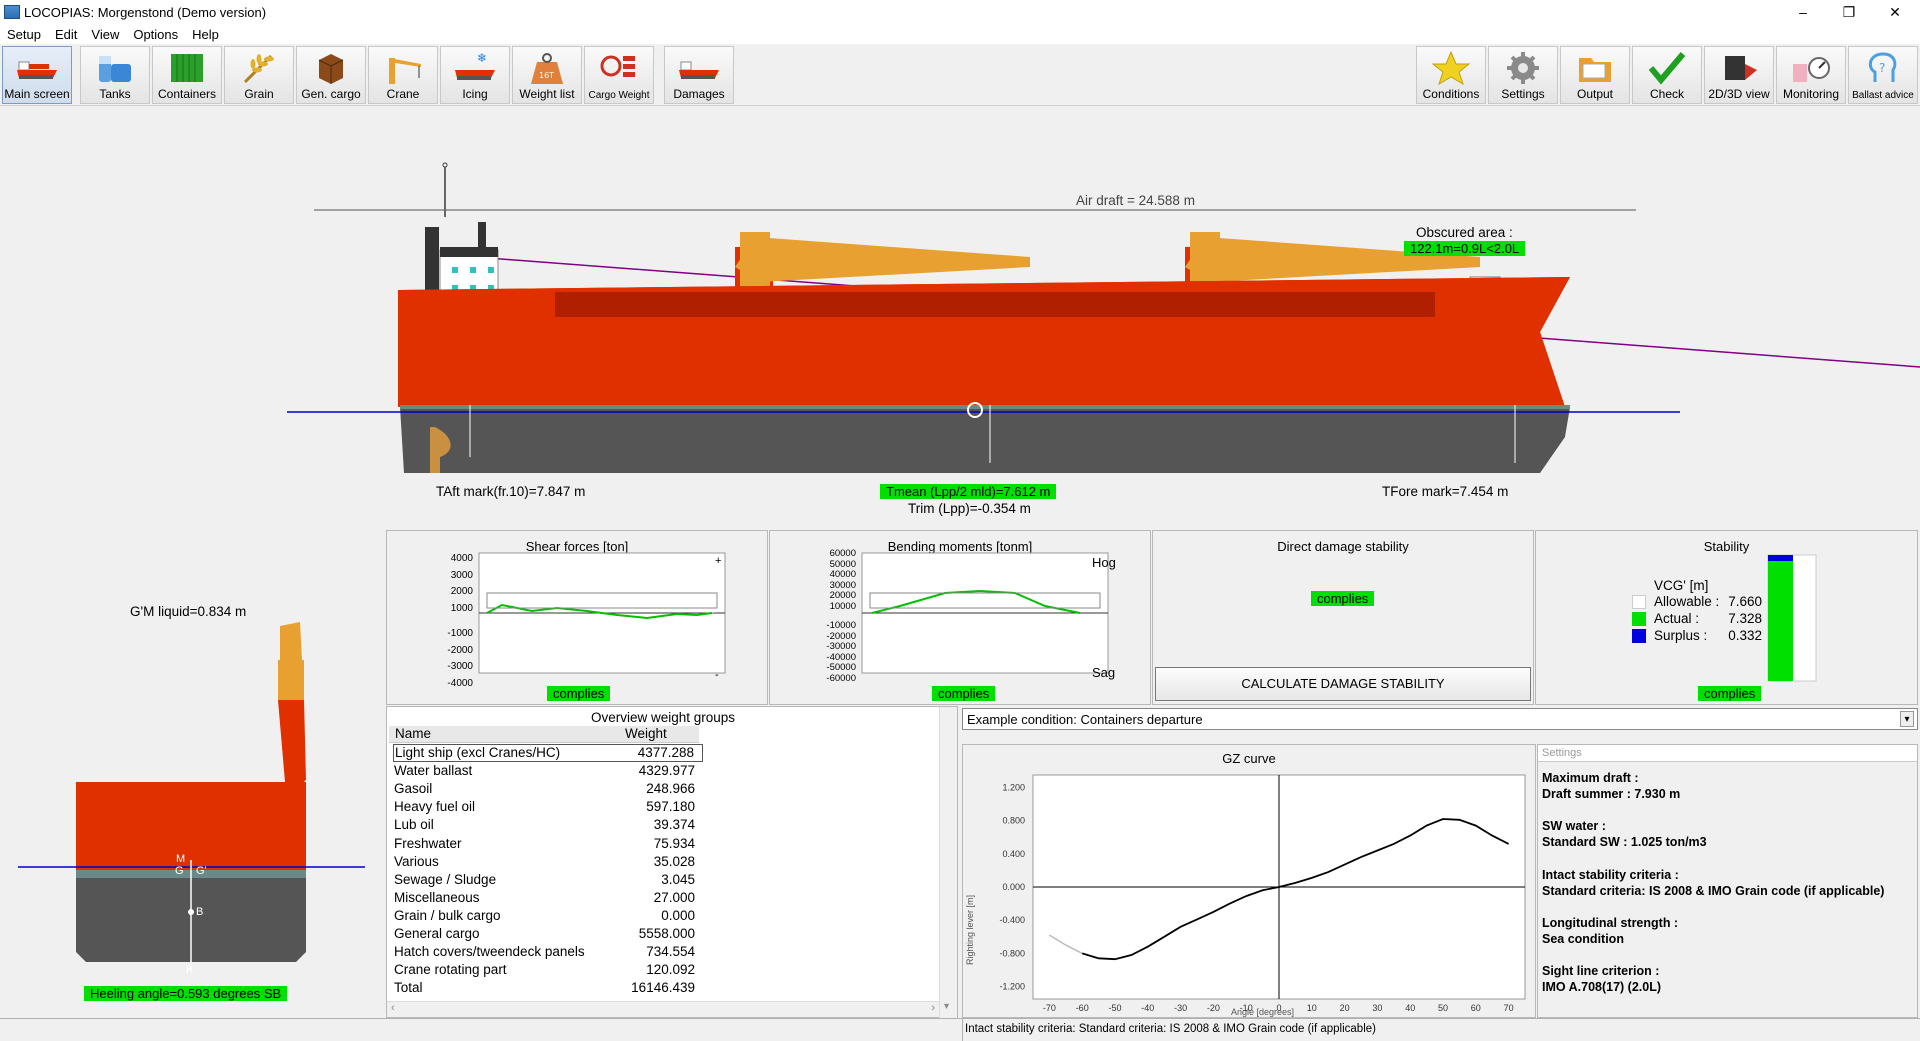  I want to click on gz-x-tick: 20, so click(1345, 1008).